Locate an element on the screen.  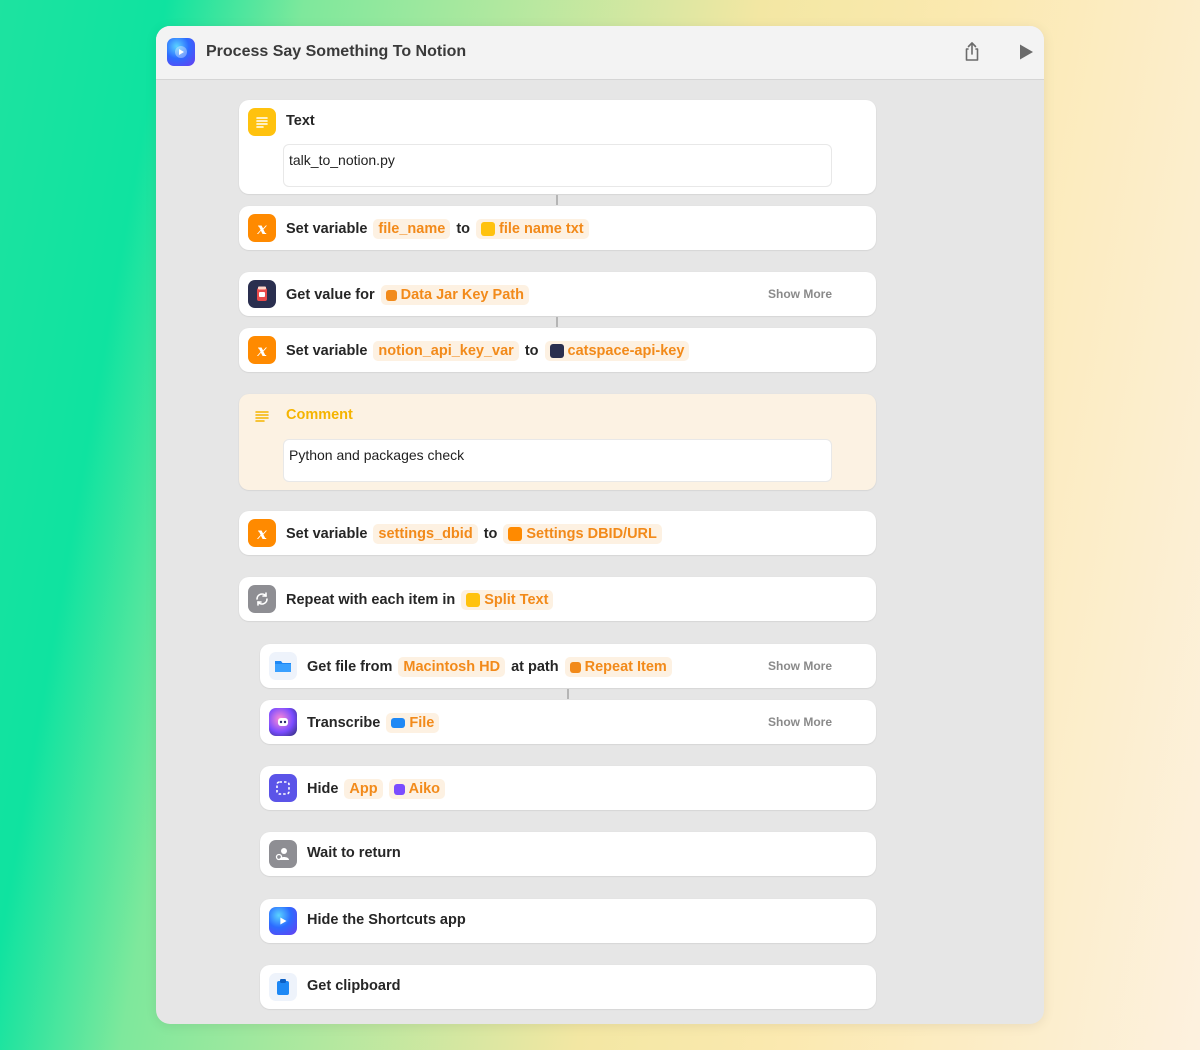
split-text-label: Split Text is located at coordinates (516, 600).